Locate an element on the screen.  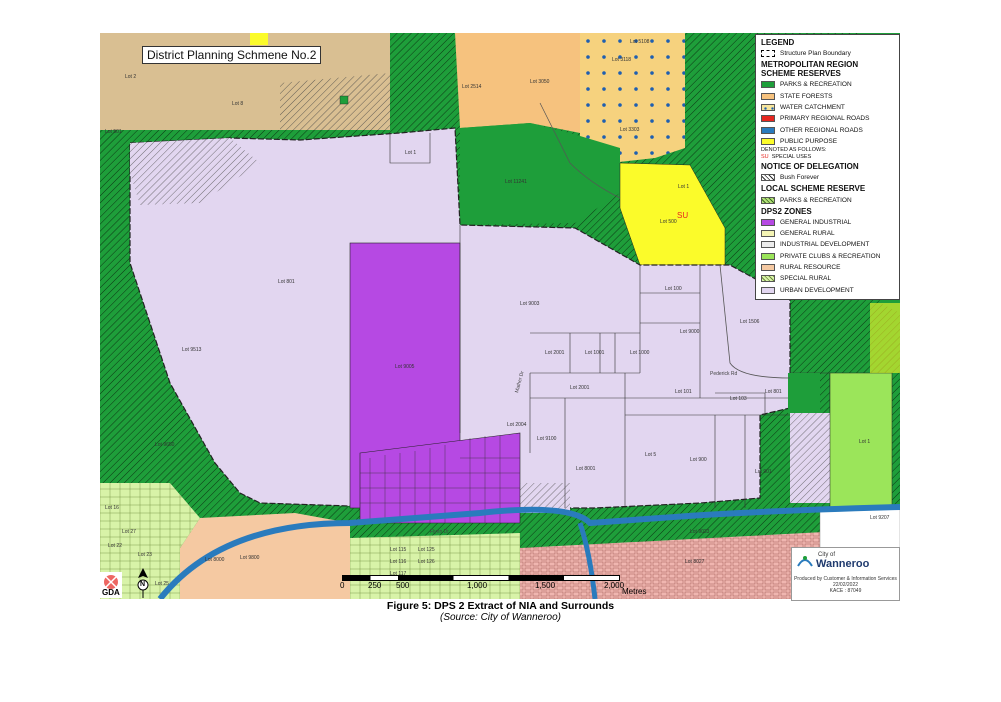
scale-tick: 250 is located at coordinates (375, 585).